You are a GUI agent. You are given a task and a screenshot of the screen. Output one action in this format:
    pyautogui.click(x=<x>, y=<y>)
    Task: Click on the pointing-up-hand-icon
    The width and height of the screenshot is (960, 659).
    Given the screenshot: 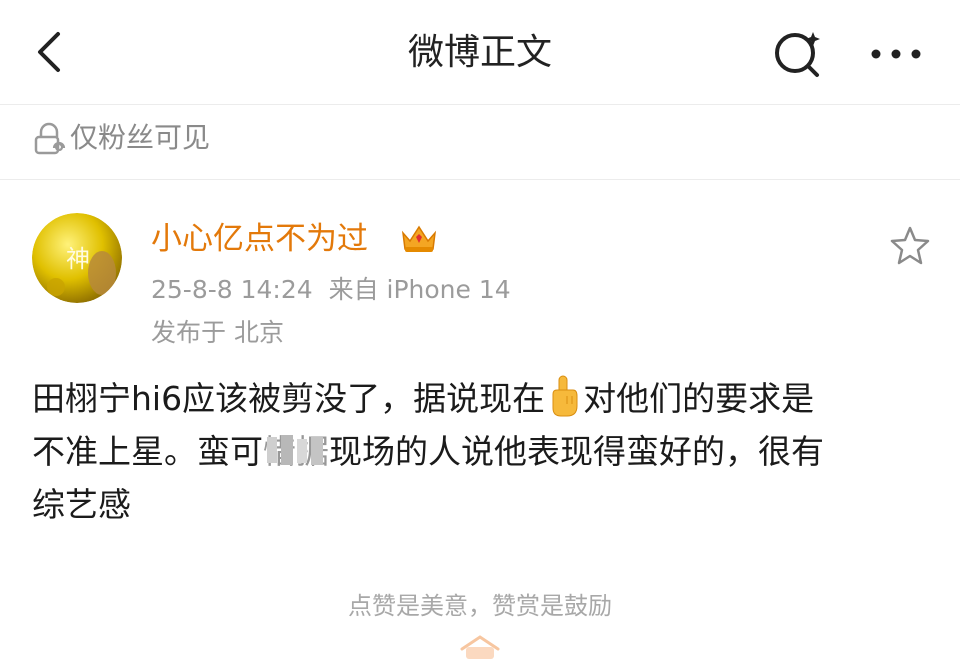 What is the action you would take?
    pyautogui.click(x=565, y=396)
    